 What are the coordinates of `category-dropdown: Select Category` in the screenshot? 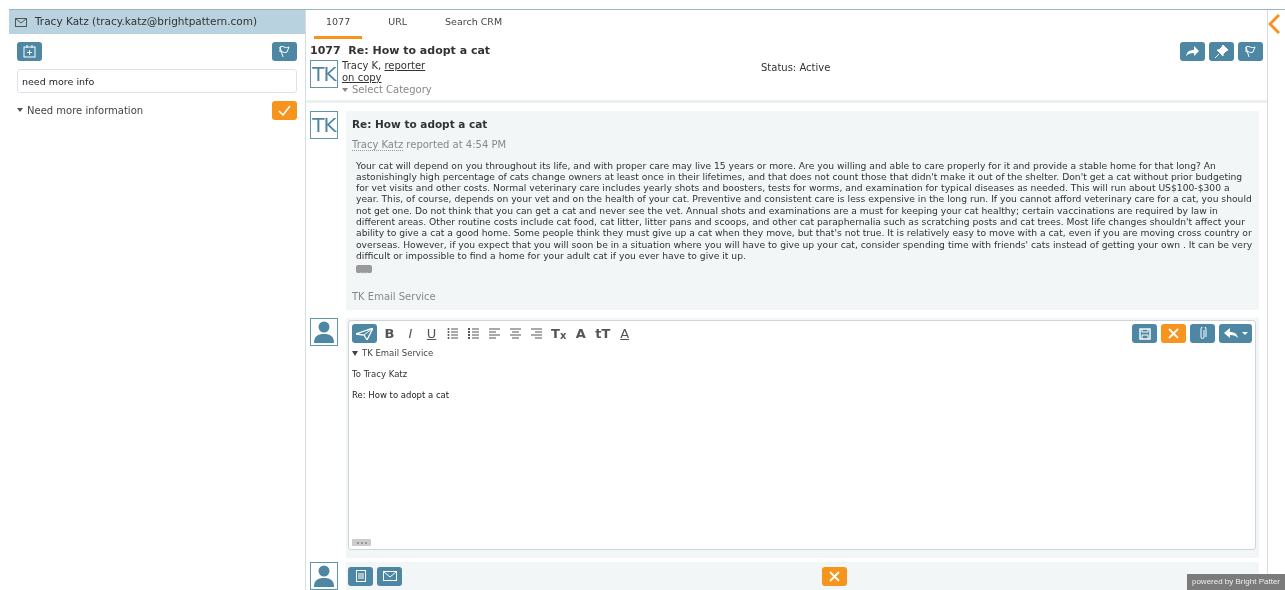 It's located at (549, 89).